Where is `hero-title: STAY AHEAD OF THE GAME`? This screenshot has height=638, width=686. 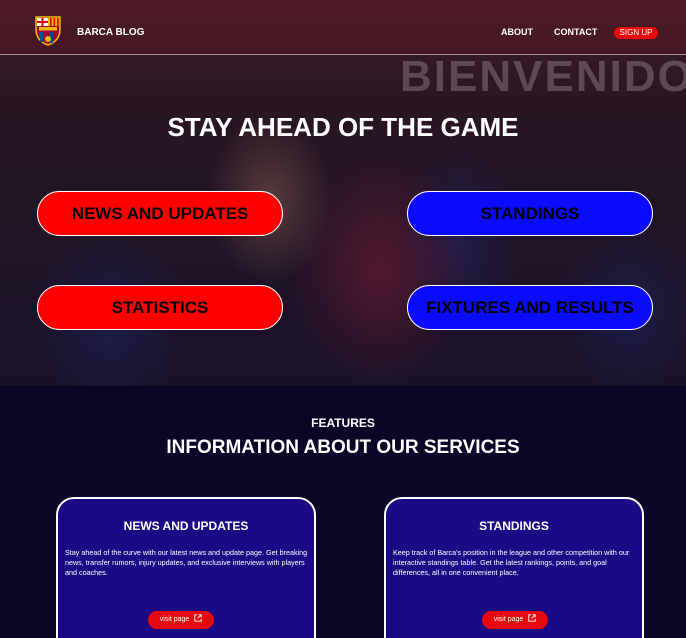
hero-title: STAY AHEAD OF THE GAME is located at coordinates (343, 127).